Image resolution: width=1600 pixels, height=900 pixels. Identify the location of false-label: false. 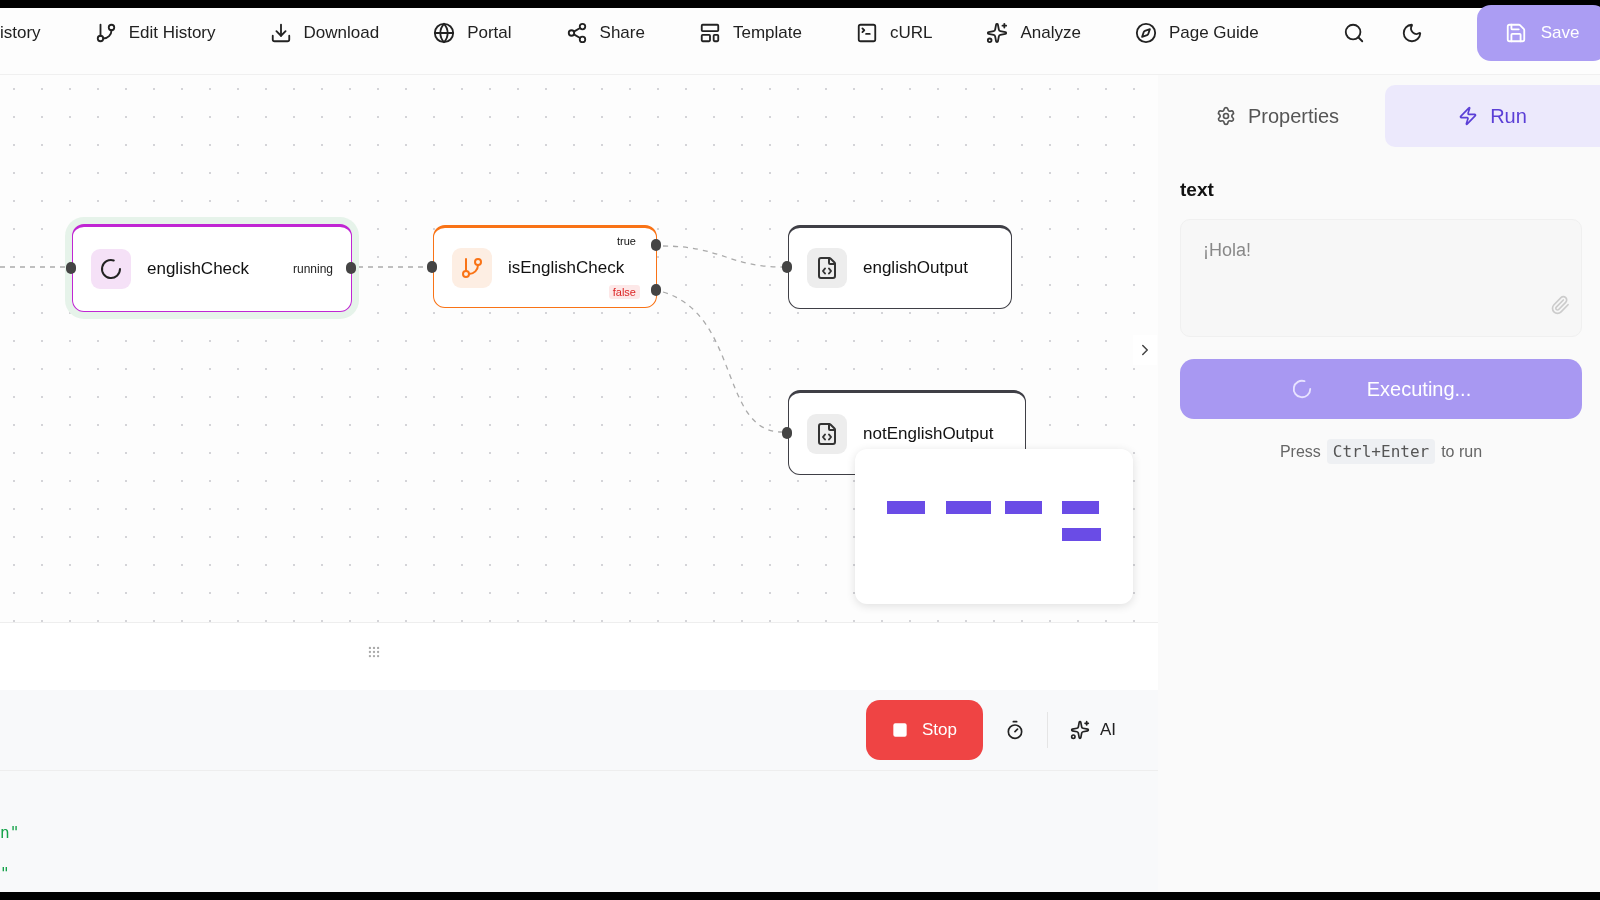
(624, 292).